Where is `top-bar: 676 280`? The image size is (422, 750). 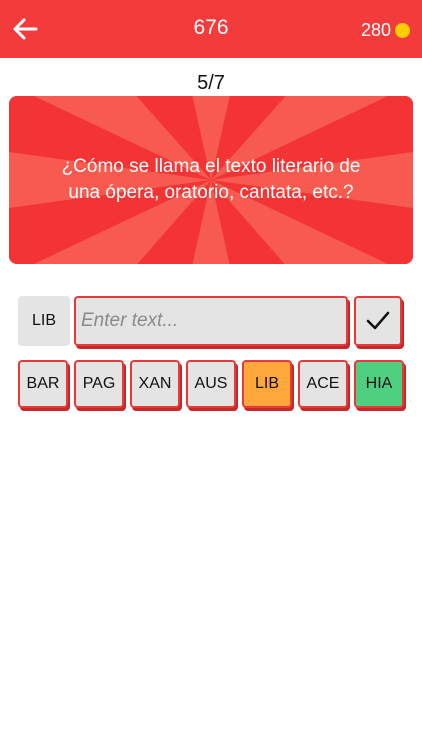
top-bar: 676 280 is located at coordinates (211, 29).